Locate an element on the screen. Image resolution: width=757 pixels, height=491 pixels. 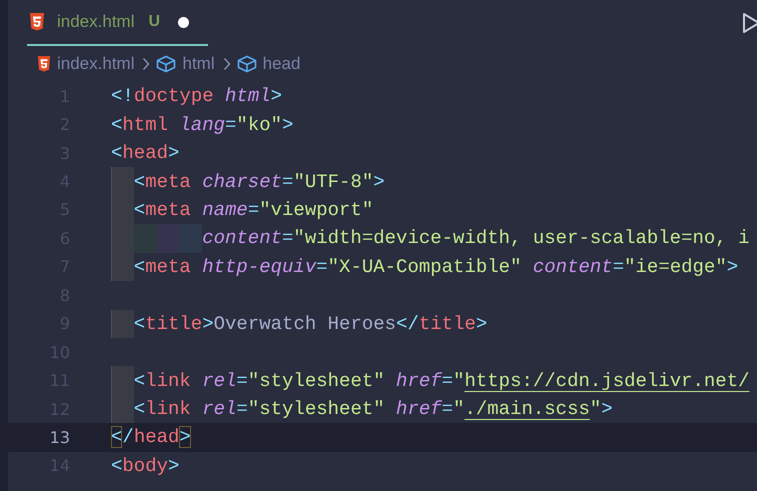
tab-filename: index.html is located at coordinates (95, 22).